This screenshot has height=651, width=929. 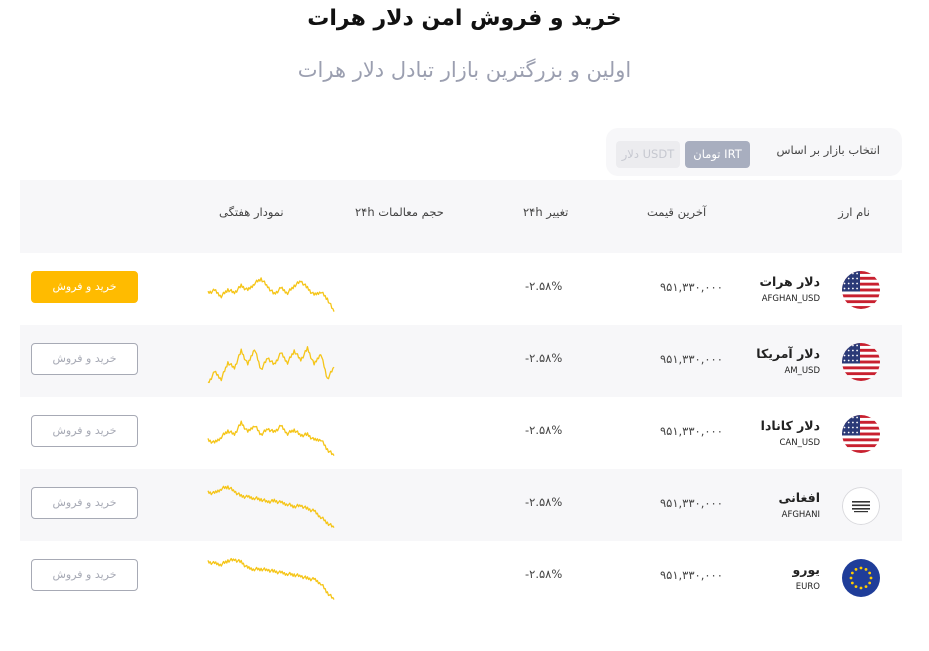 I want to click on currency-name: دلار هرات, so click(x=789, y=281).